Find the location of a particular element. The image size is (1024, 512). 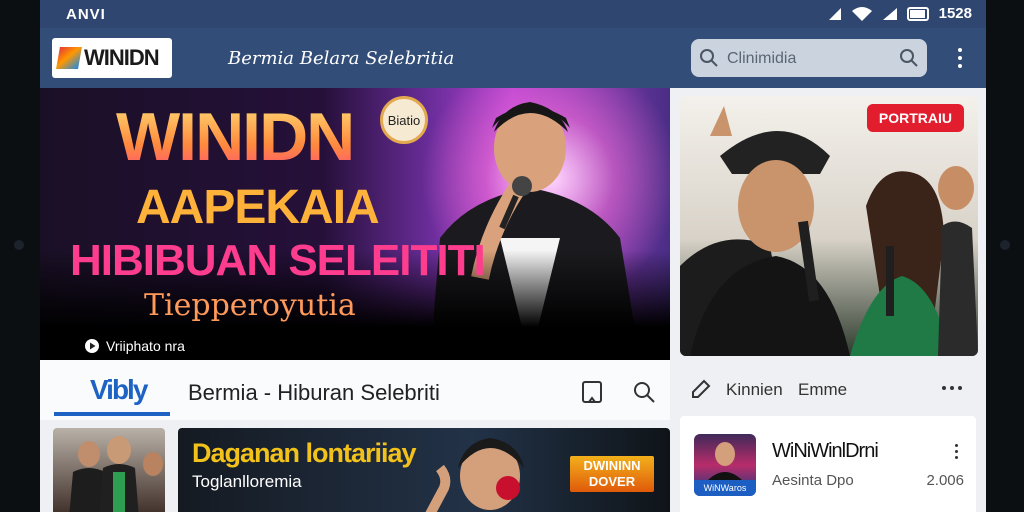

front-camera is located at coordinates (19, 245).